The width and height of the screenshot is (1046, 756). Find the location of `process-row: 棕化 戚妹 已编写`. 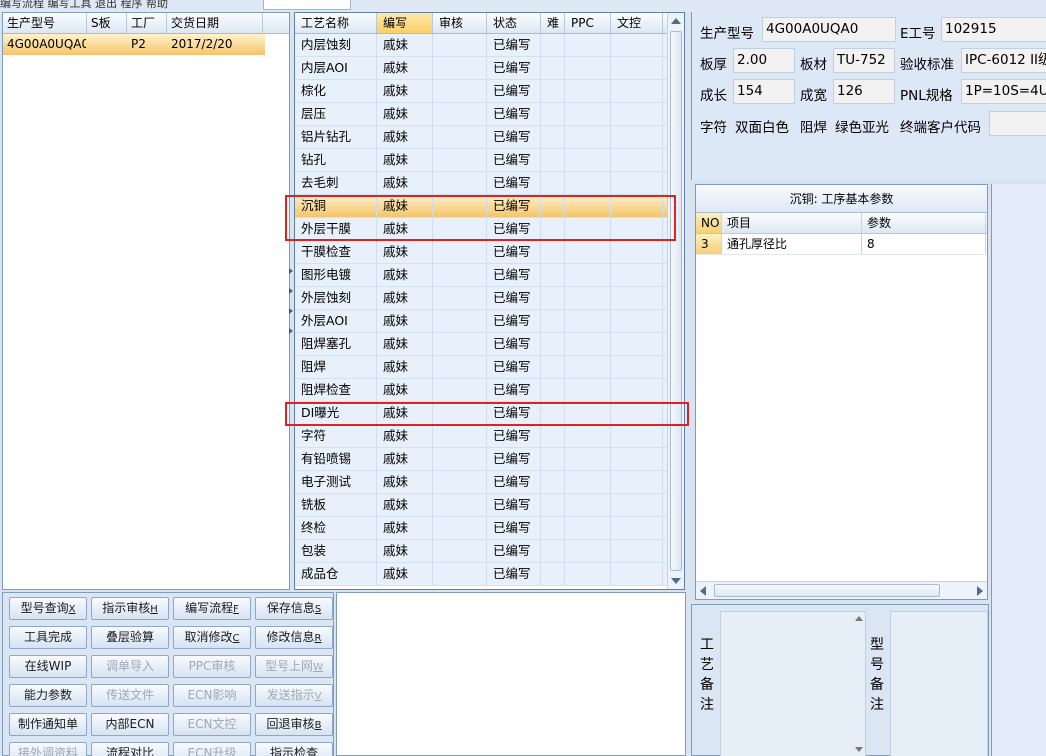

process-row: 棕化 戚妹 已编写 is located at coordinates (489, 91).